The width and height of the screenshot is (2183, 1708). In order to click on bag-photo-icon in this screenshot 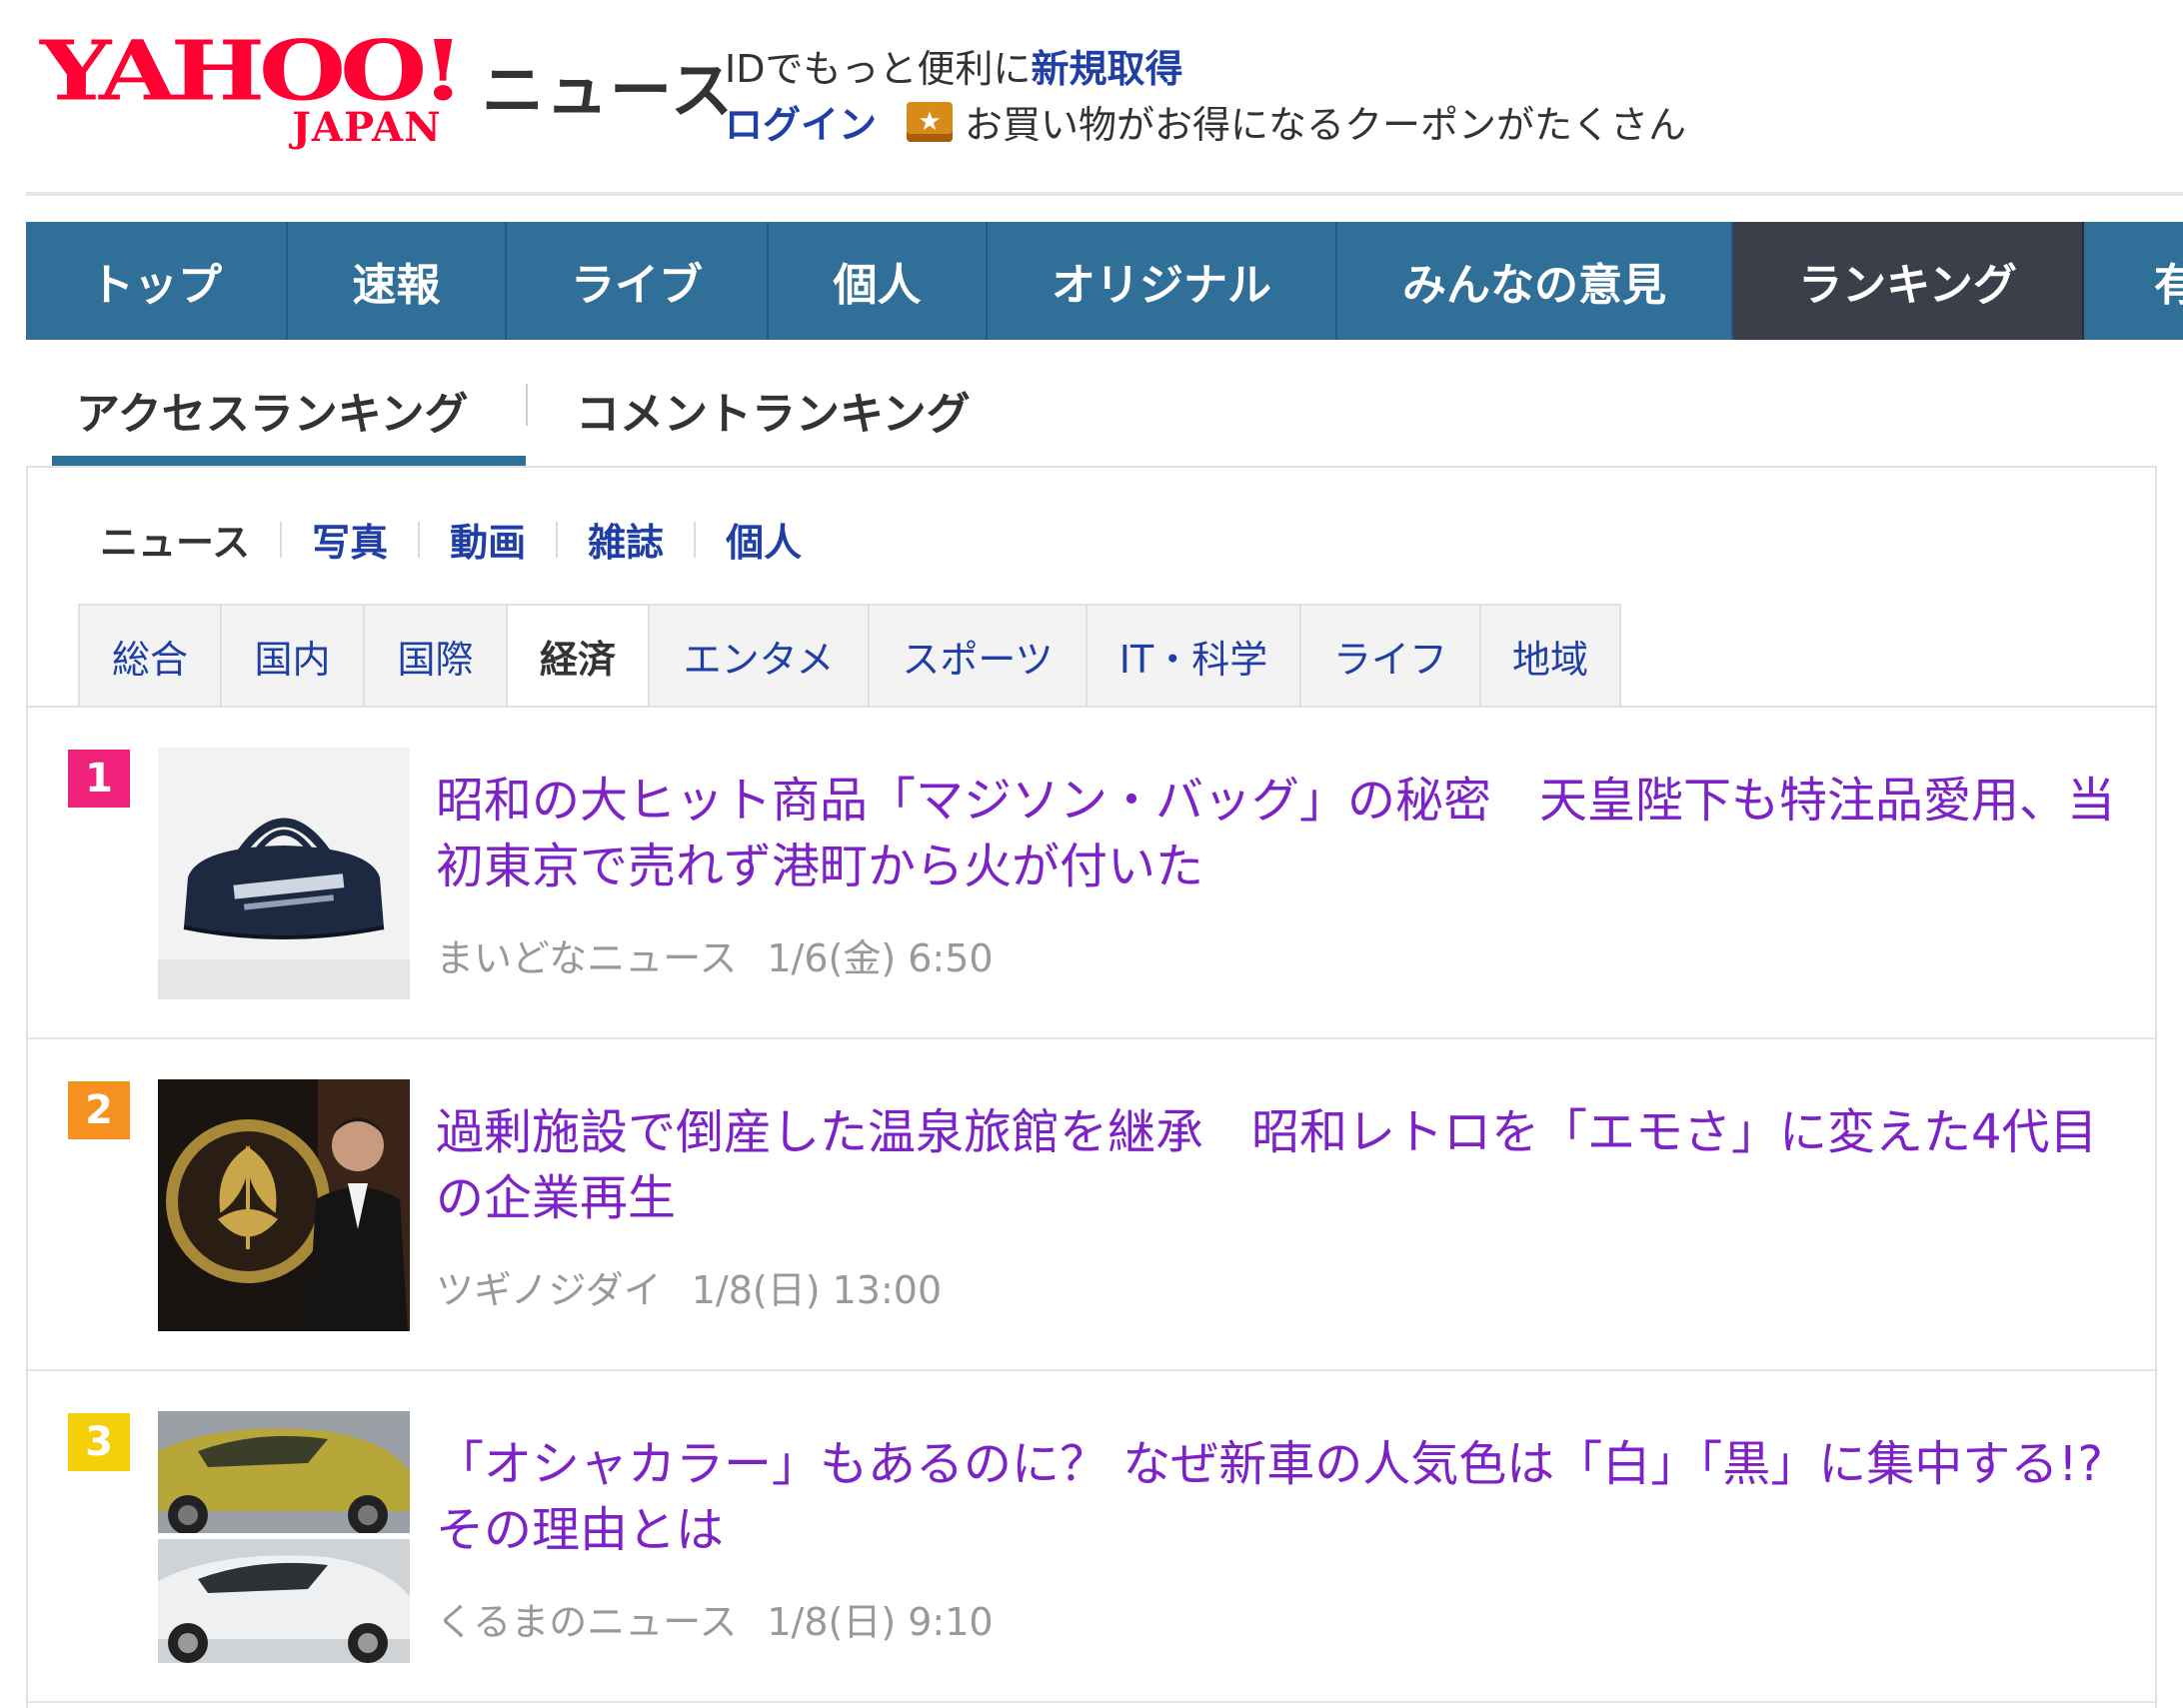, I will do `click(284, 873)`.